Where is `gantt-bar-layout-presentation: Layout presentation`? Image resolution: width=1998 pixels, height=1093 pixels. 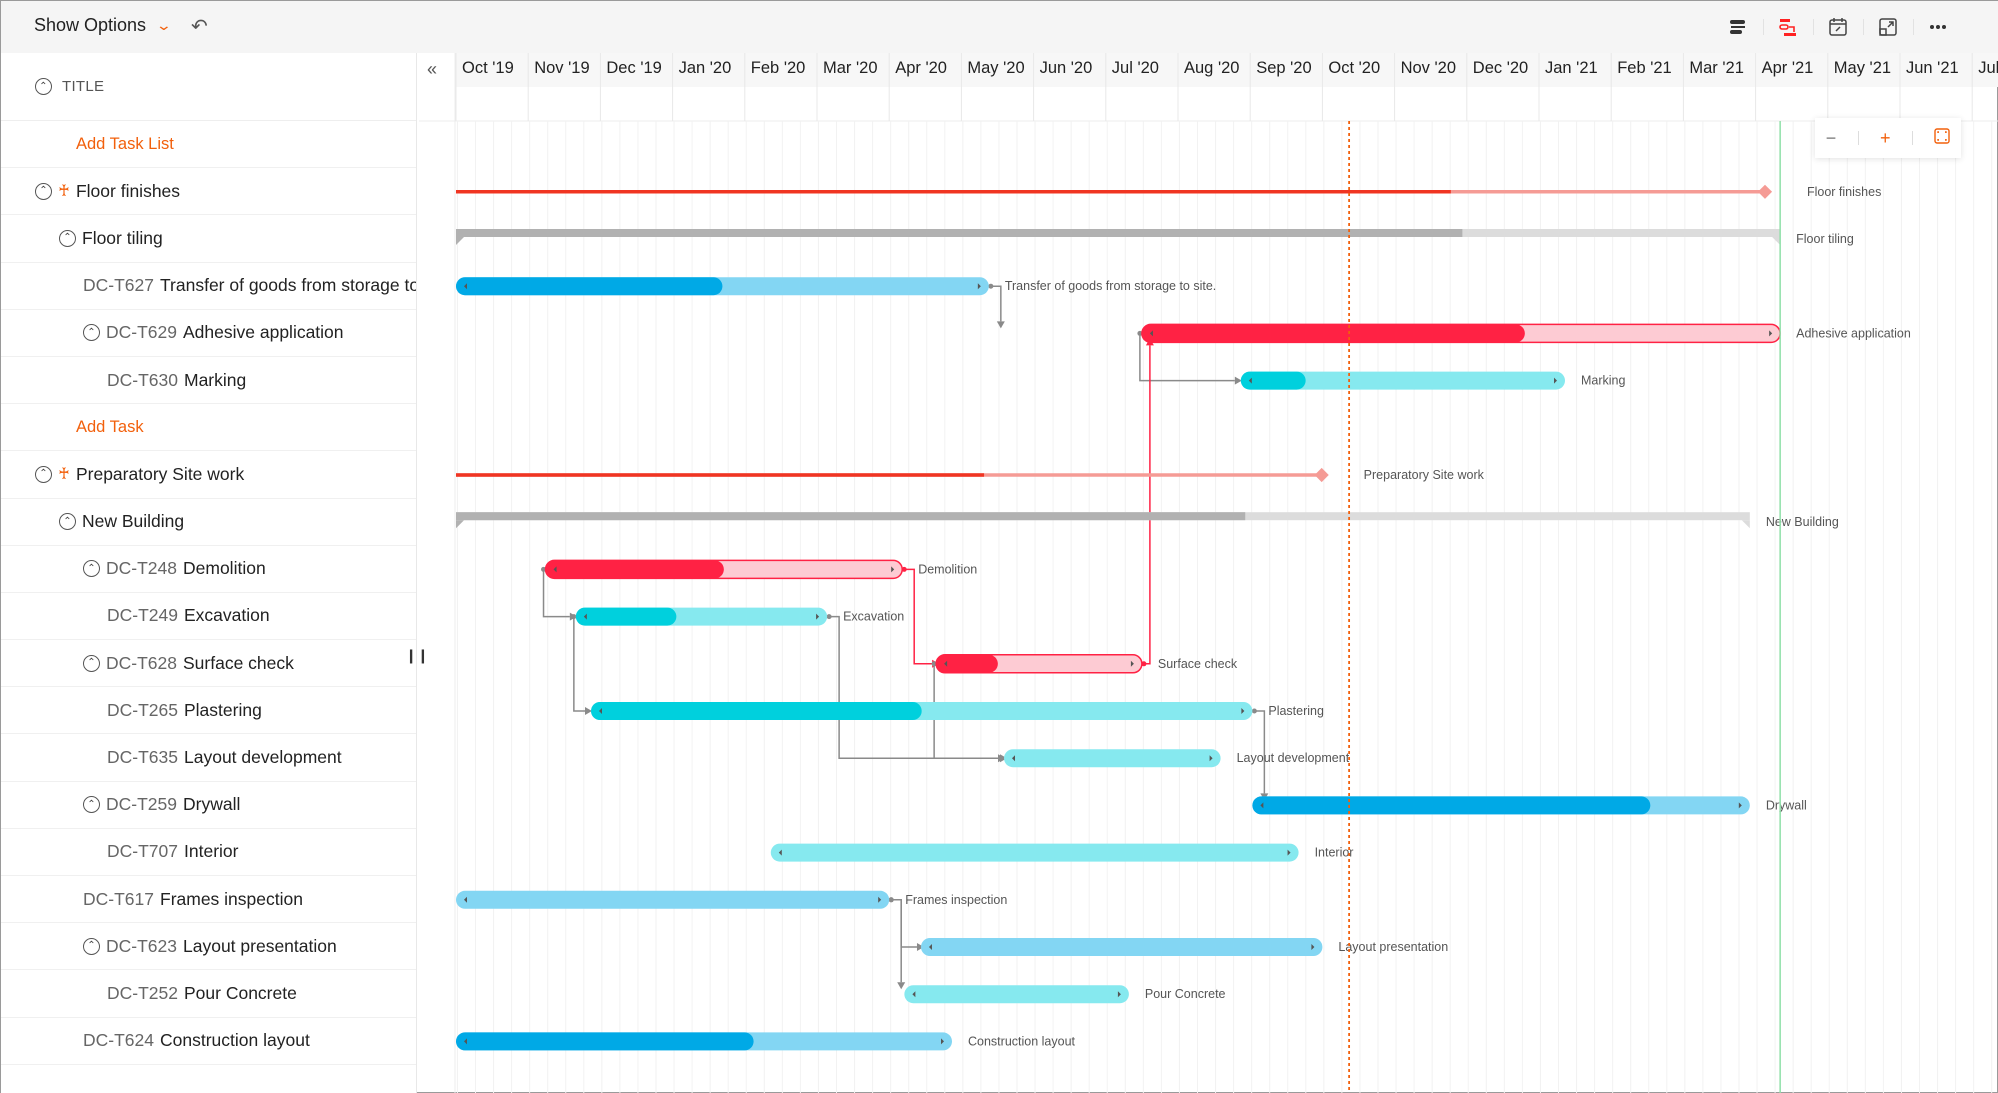 gantt-bar-layout-presentation: Layout presentation is located at coordinates (1184, 947).